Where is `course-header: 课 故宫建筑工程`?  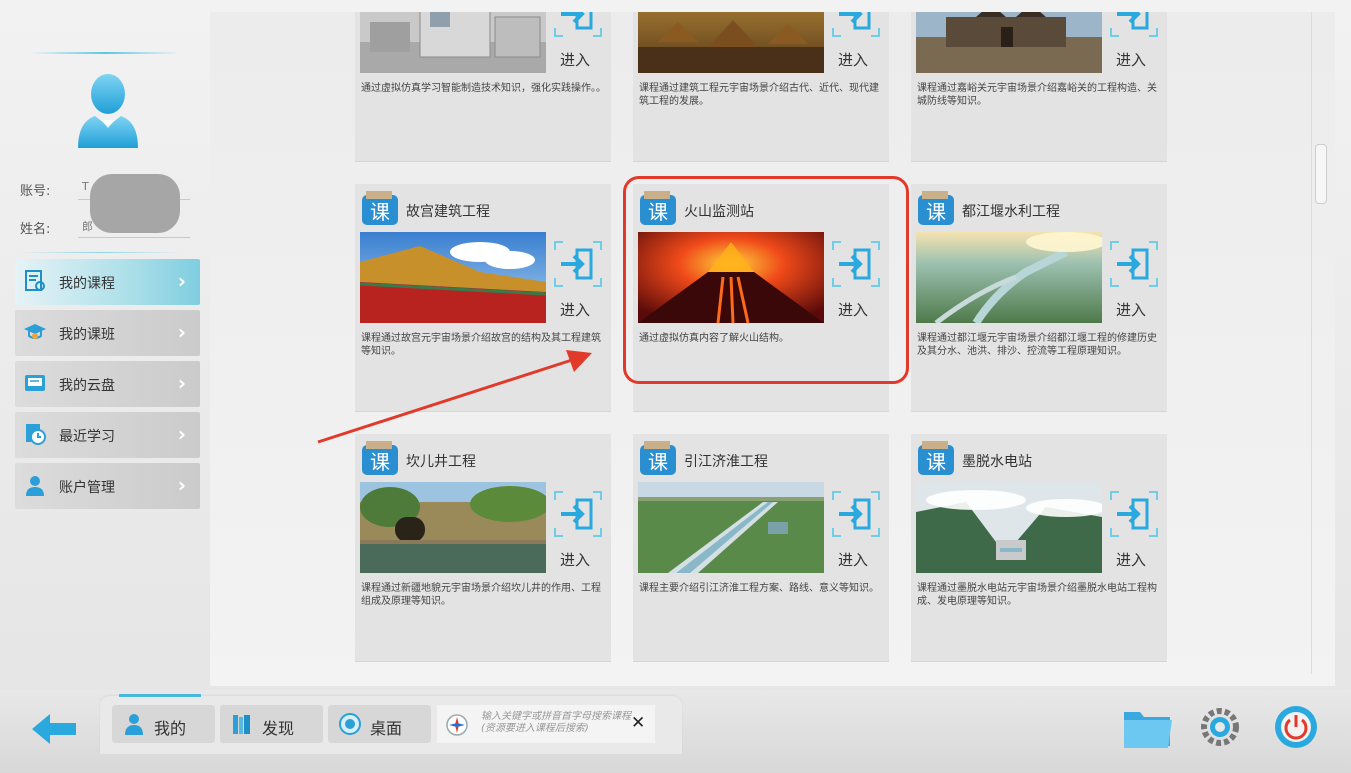 course-header: 课 故宫建筑工程 is located at coordinates (482, 208).